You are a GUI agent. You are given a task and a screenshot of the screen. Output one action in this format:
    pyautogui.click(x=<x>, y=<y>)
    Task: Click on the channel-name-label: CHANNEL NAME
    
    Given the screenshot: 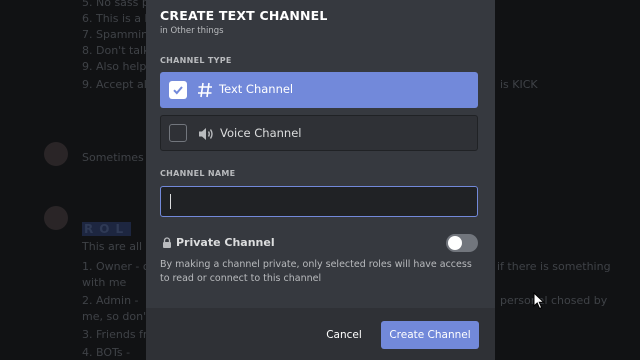 What is the action you would take?
    pyautogui.click(x=198, y=173)
    